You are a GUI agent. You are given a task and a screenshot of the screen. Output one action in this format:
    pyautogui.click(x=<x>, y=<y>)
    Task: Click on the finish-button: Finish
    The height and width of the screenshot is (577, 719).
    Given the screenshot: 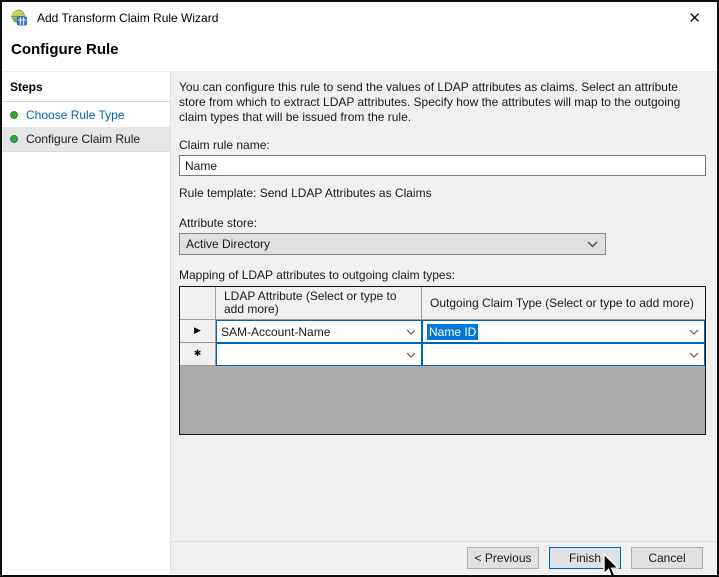 What is the action you would take?
    pyautogui.click(x=585, y=558)
    